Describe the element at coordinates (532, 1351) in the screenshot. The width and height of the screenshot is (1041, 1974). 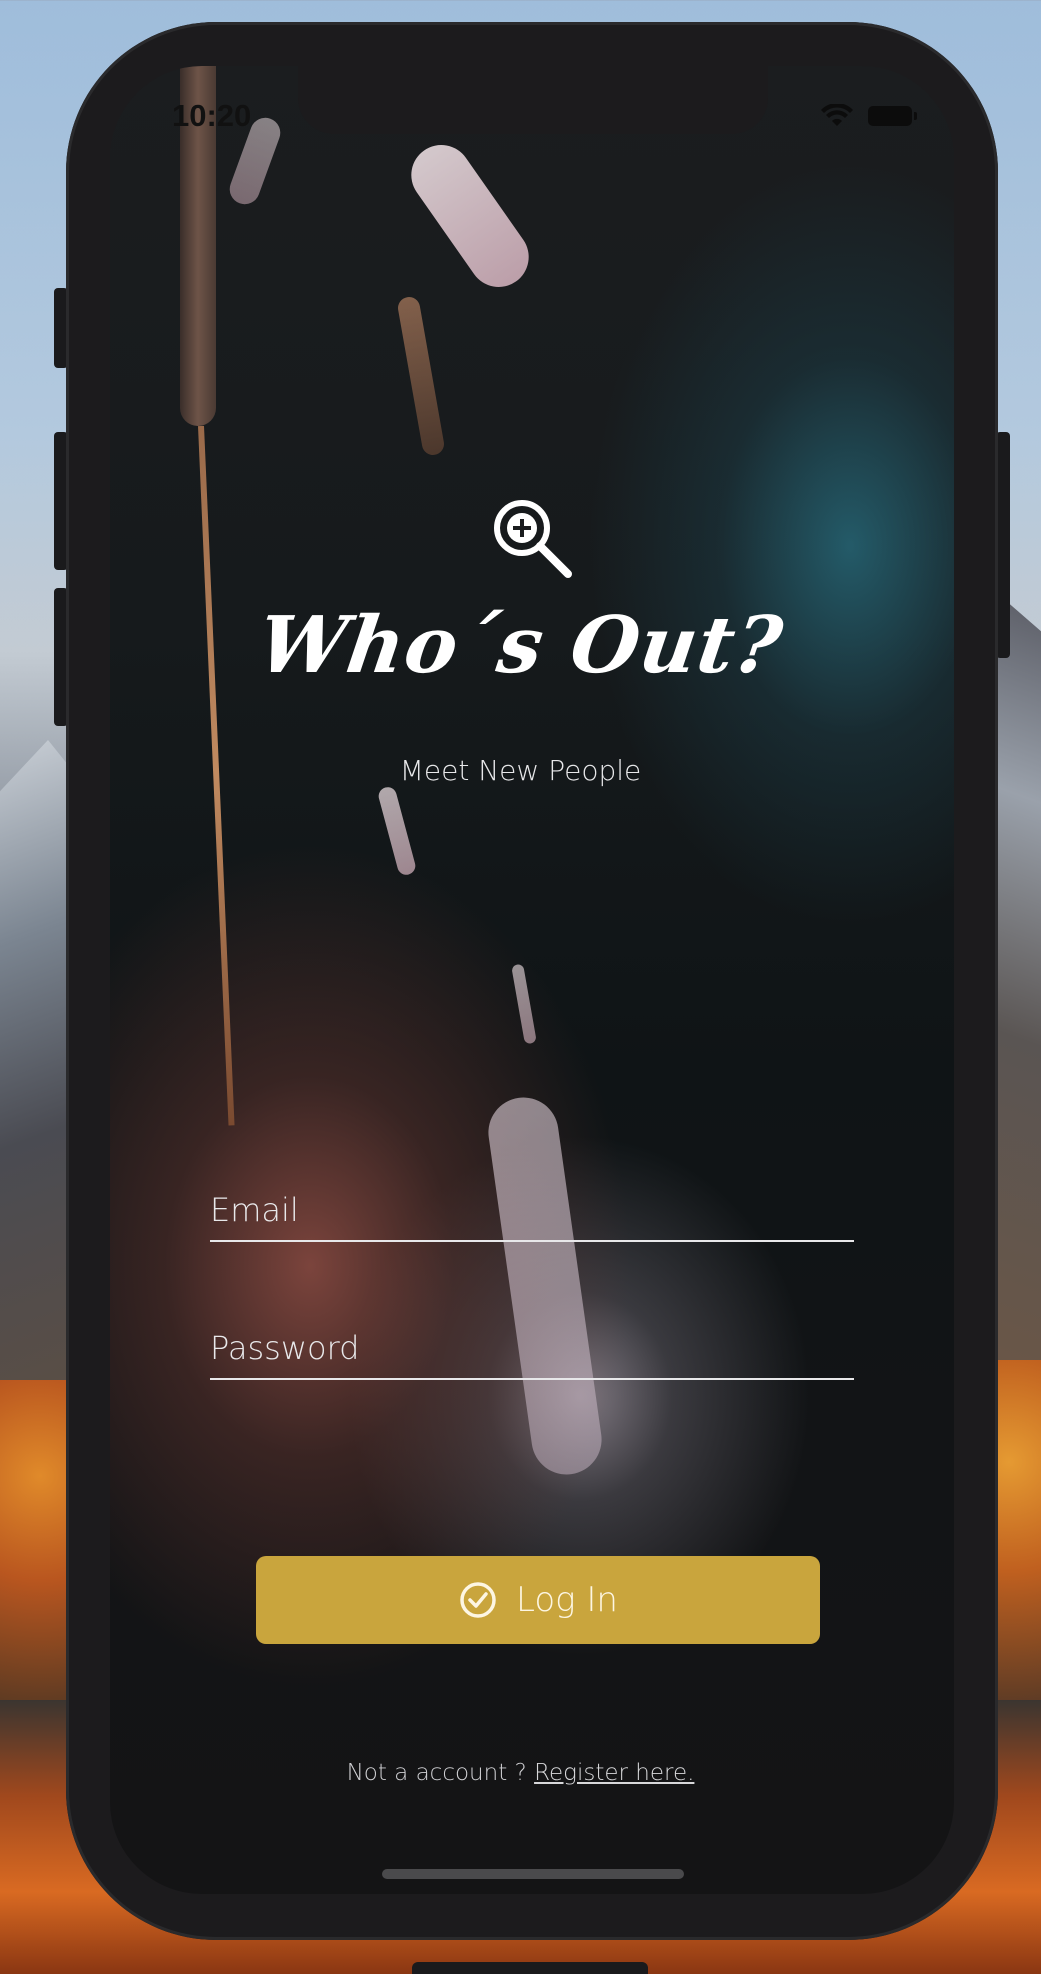
I see `password-field` at that location.